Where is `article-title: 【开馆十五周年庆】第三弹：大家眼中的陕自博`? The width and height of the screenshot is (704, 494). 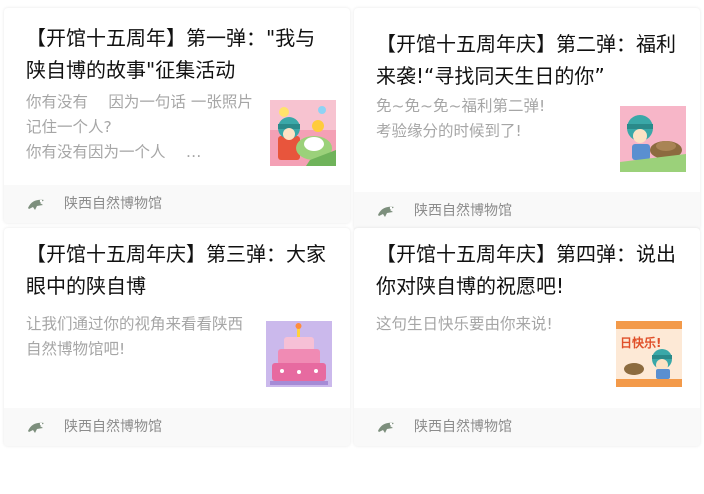 article-title: 【开馆十五周年庆】第三弹：大家眼中的陕自博 is located at coordinates (179, 270).